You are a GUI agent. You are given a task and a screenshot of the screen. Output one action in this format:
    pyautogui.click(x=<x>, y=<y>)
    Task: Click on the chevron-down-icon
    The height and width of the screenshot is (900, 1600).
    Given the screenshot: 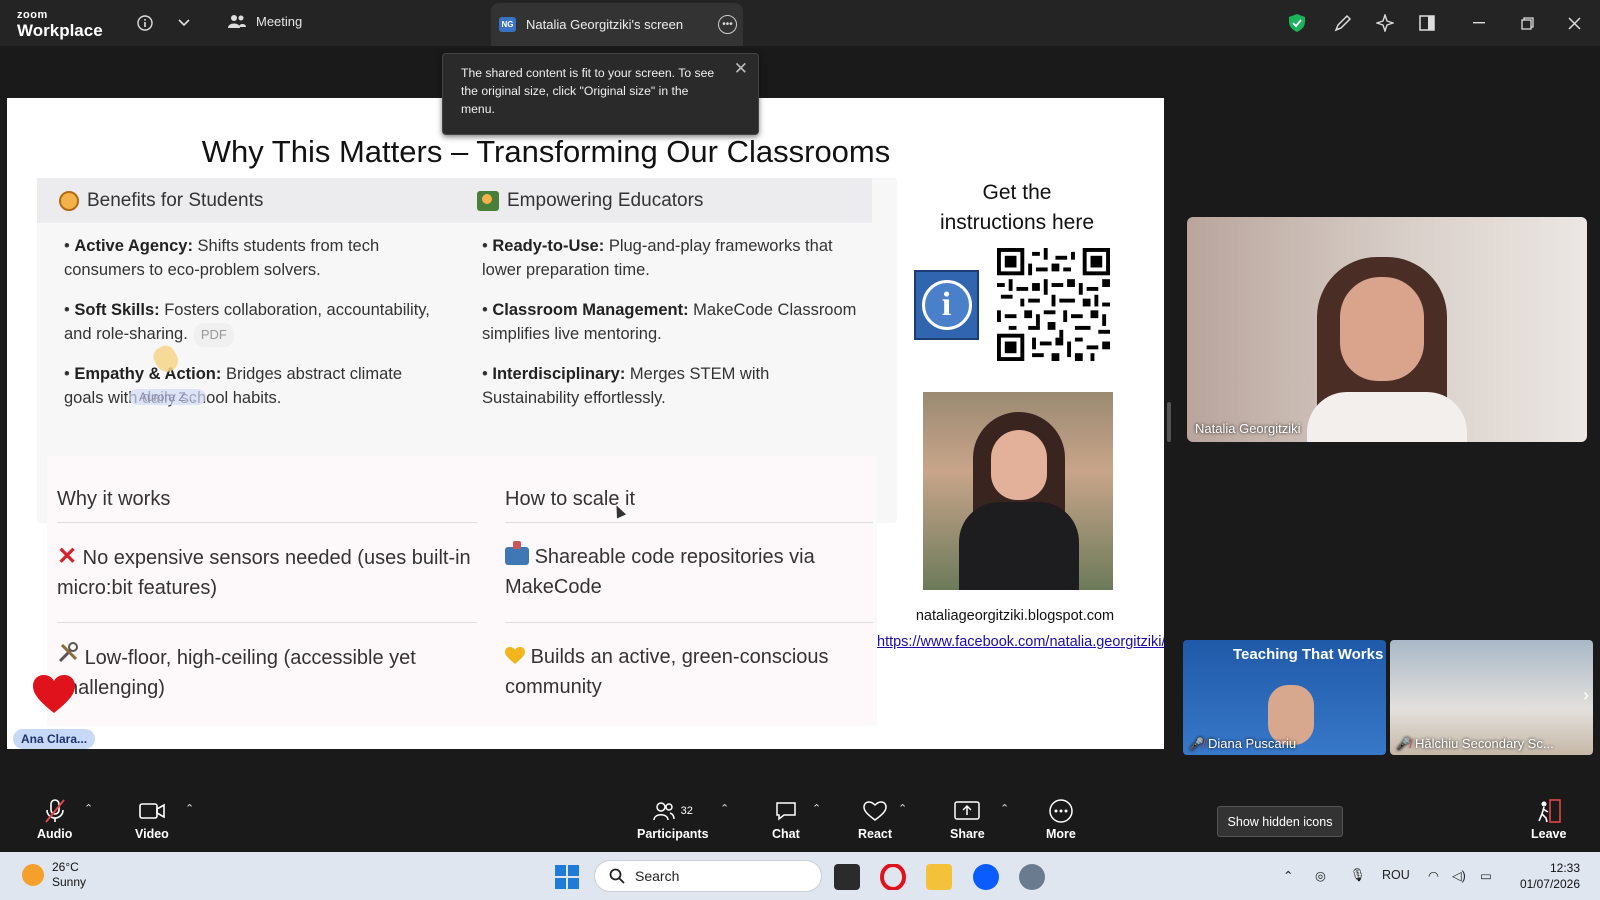 What is the action you would take?
    pyautogui.click(x=184, y=23)
    